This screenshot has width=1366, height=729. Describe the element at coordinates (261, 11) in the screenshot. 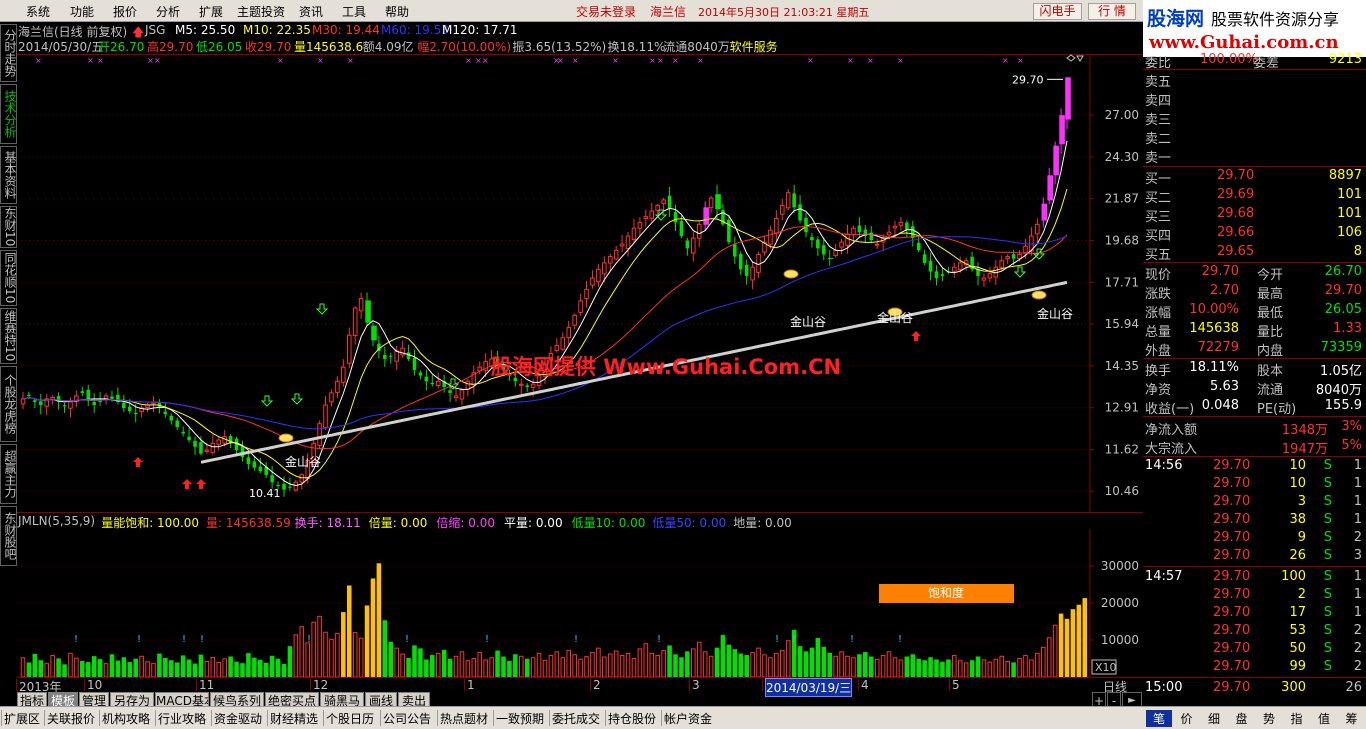

I see `menu-theme-invest: 主题投资` at that location.